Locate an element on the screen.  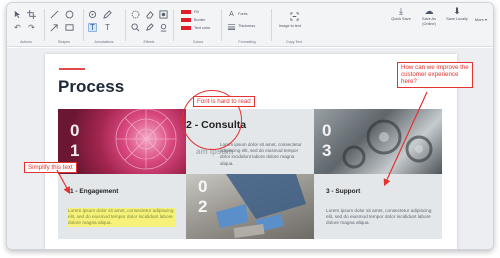
pen-icon is located at coordinates (107, 14).